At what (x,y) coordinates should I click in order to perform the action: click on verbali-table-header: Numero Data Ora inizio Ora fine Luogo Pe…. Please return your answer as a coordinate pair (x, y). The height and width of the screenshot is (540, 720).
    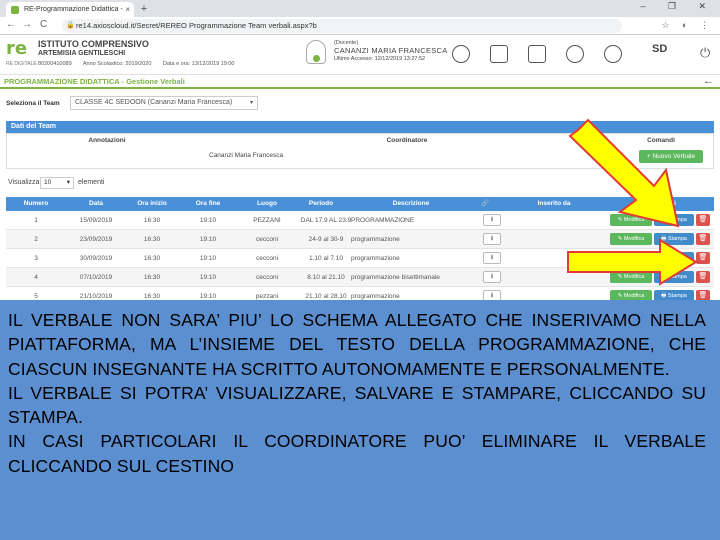
    Looking at the image, I should click on (360, 204).